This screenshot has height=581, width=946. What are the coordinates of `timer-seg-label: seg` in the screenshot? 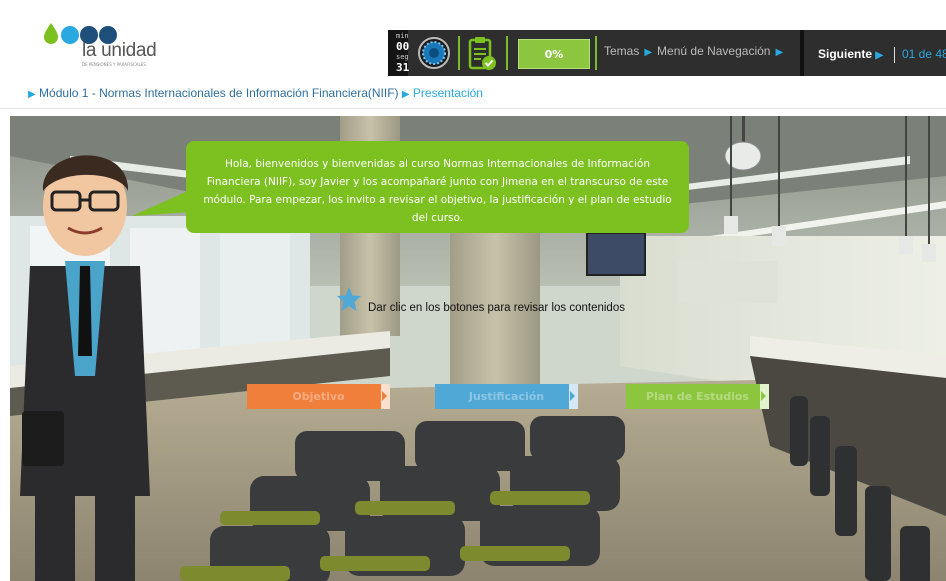 It's located at (402, 57).